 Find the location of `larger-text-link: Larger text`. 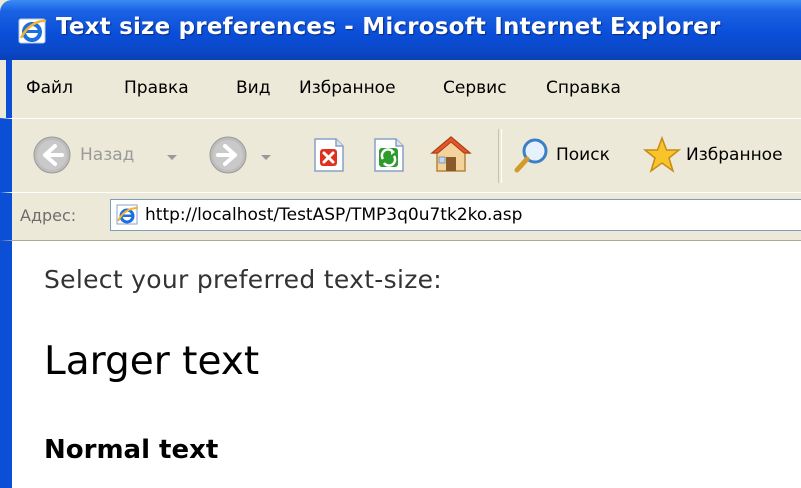

larger-text-link: Larger text is located at coordinates (151, 361).